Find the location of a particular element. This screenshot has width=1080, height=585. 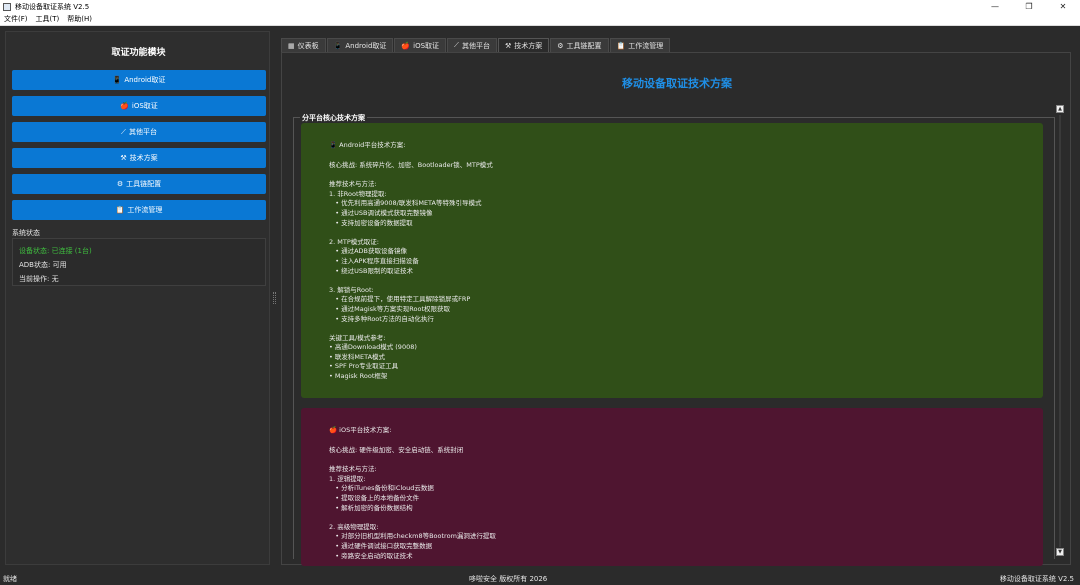

vertical-scrollbar: ▲ ▼ is located at coordinates (1060, 331).